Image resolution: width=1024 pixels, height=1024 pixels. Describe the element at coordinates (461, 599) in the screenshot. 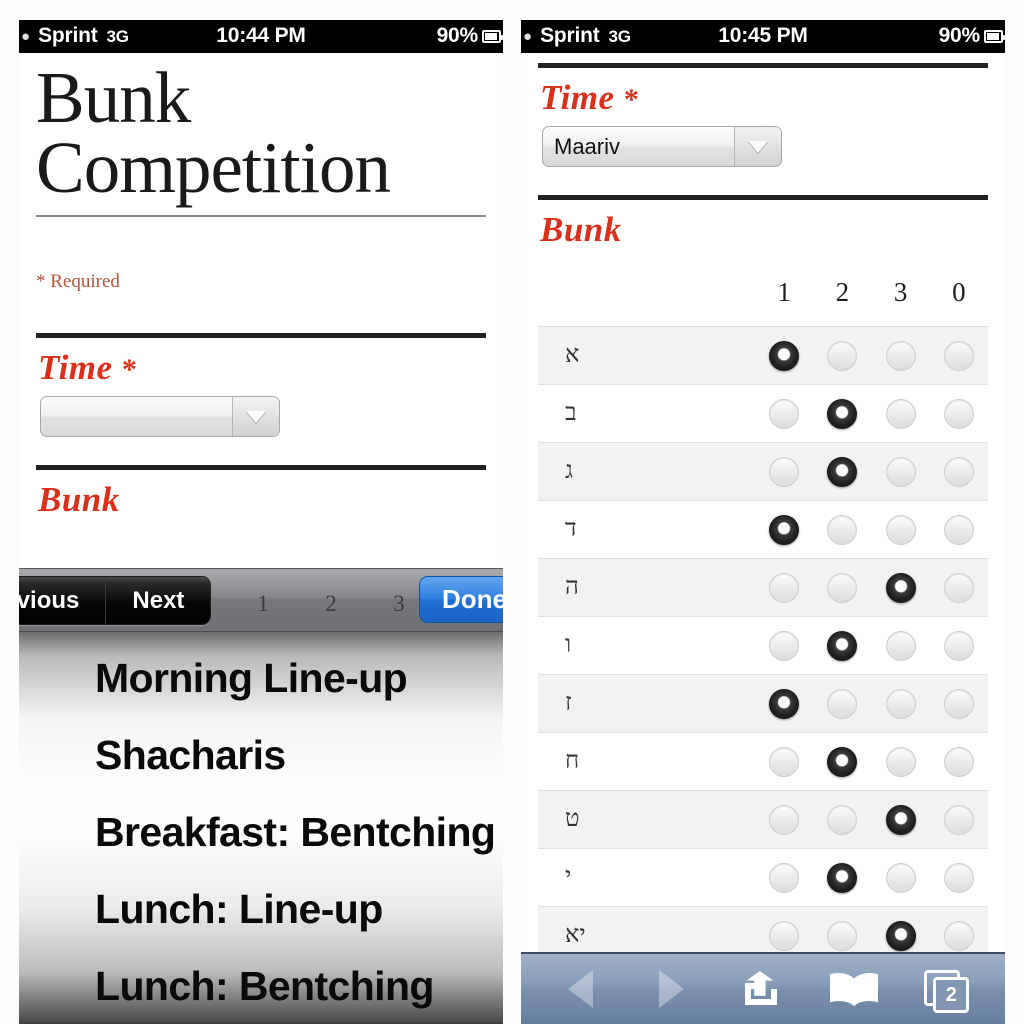

I see `done-button: Done` at that location.